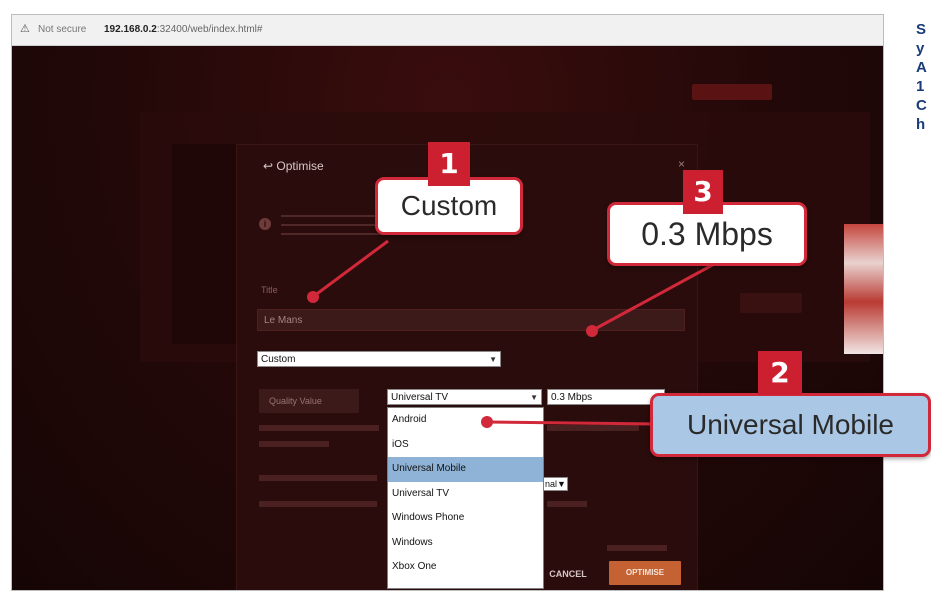 This screenshot has width=931, height=591. I want to click on dropdown-option-ios: iOS, so click(465, 445).